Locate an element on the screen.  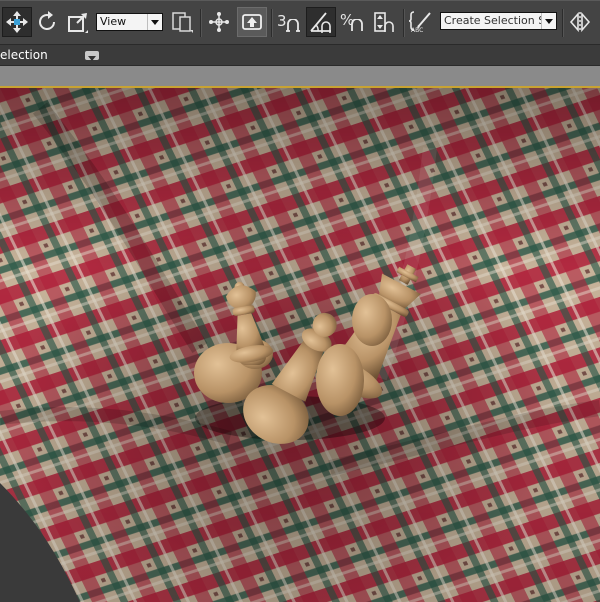
select-move-button is located at coordinates (17, 22).